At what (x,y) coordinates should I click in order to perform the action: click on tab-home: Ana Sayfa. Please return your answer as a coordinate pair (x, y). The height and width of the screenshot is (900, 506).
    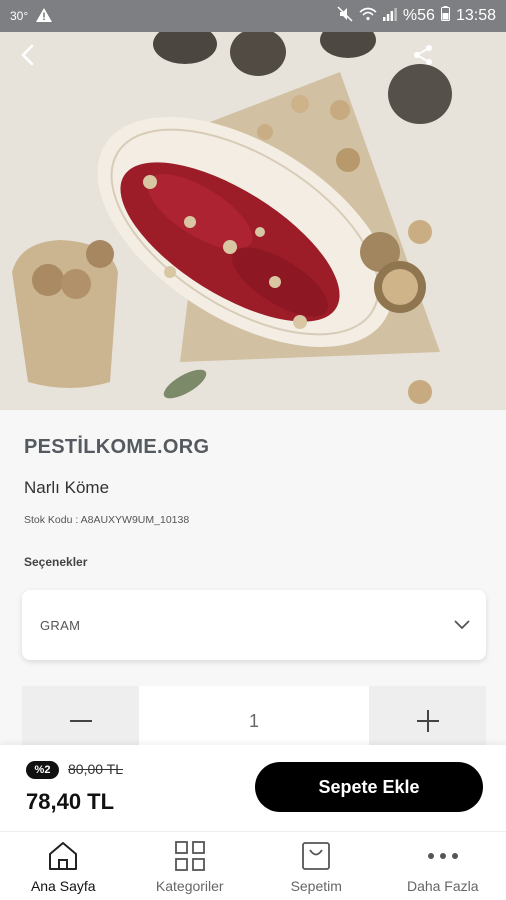
    Looking at the image, I should click on (63, 866).